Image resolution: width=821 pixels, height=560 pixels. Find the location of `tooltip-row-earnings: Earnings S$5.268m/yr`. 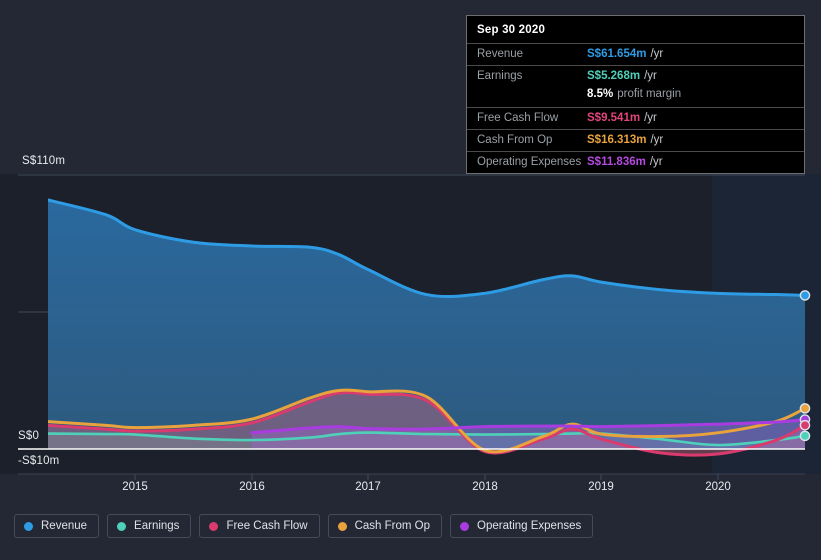

tooltip-row-earnings: Earnings S$5.268m/yr is located at coordinates (635, 76).